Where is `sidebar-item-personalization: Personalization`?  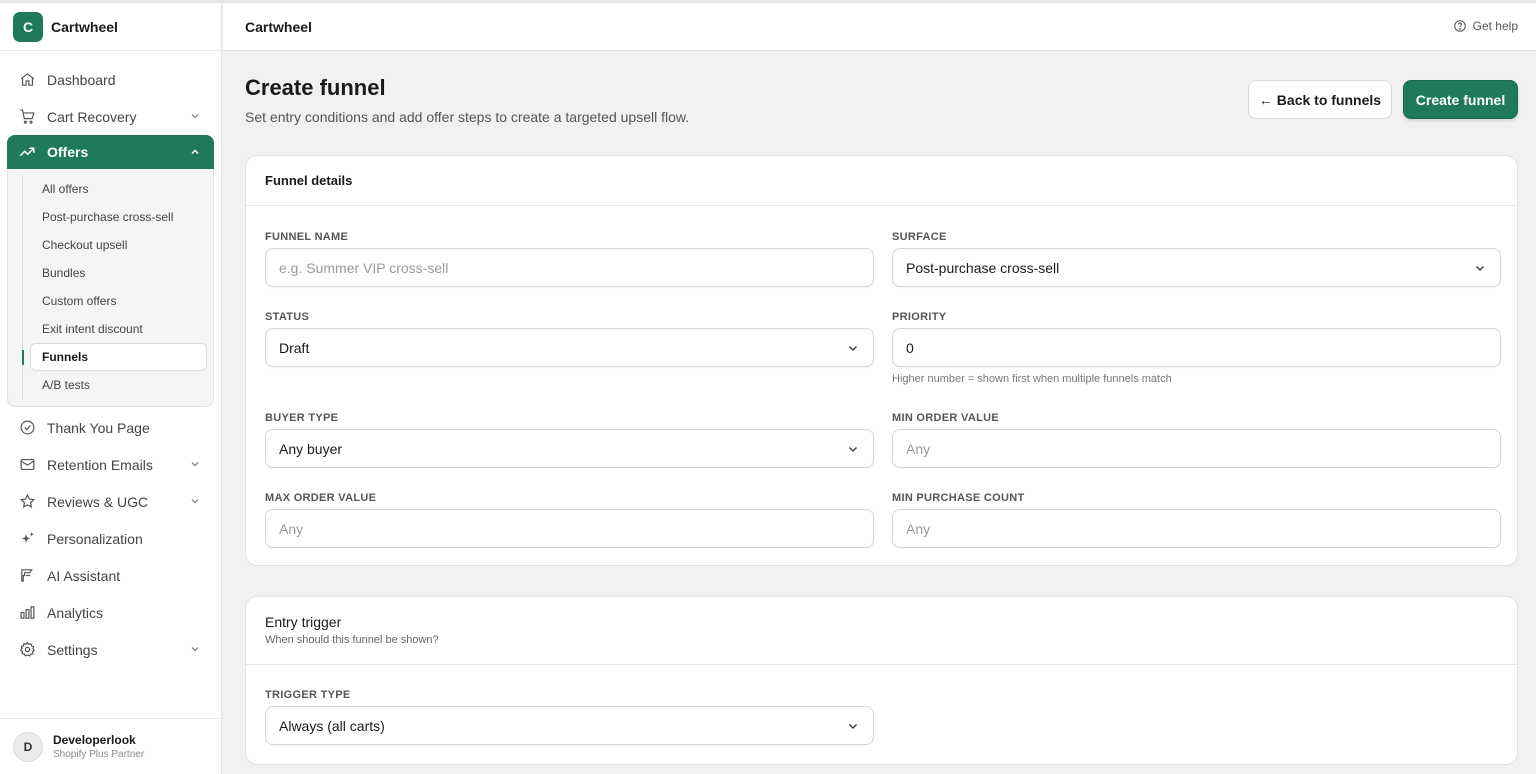
sidebar-item-personalization: Personalization is located at coordinates (110, 538).